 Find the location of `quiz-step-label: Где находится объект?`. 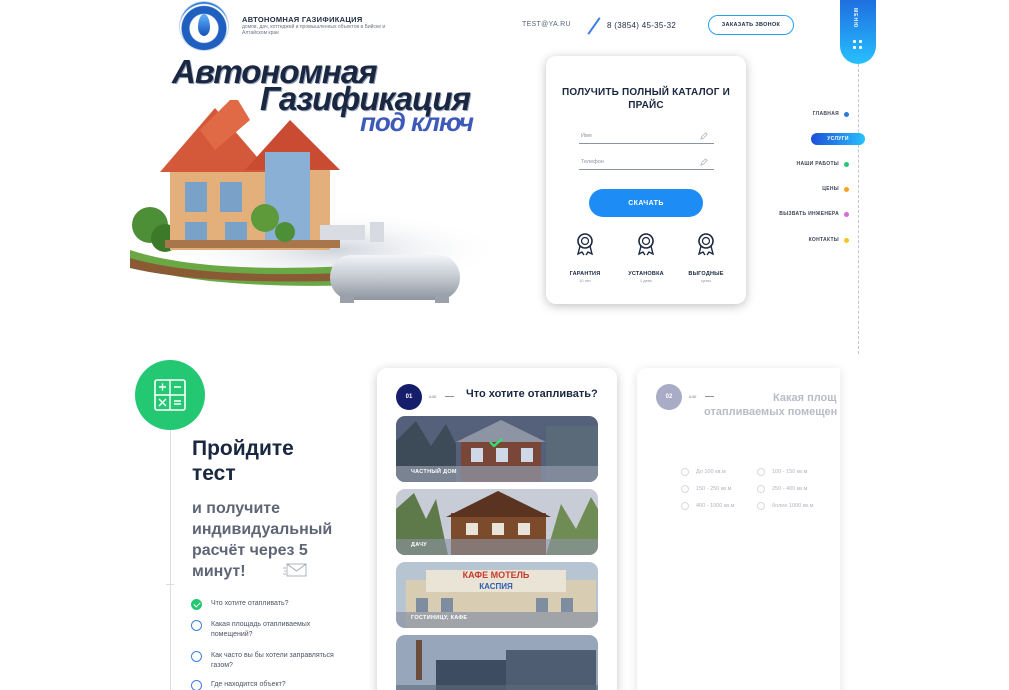

quiz-step-label: Где находится объект? is located at coordinates (248, 684).